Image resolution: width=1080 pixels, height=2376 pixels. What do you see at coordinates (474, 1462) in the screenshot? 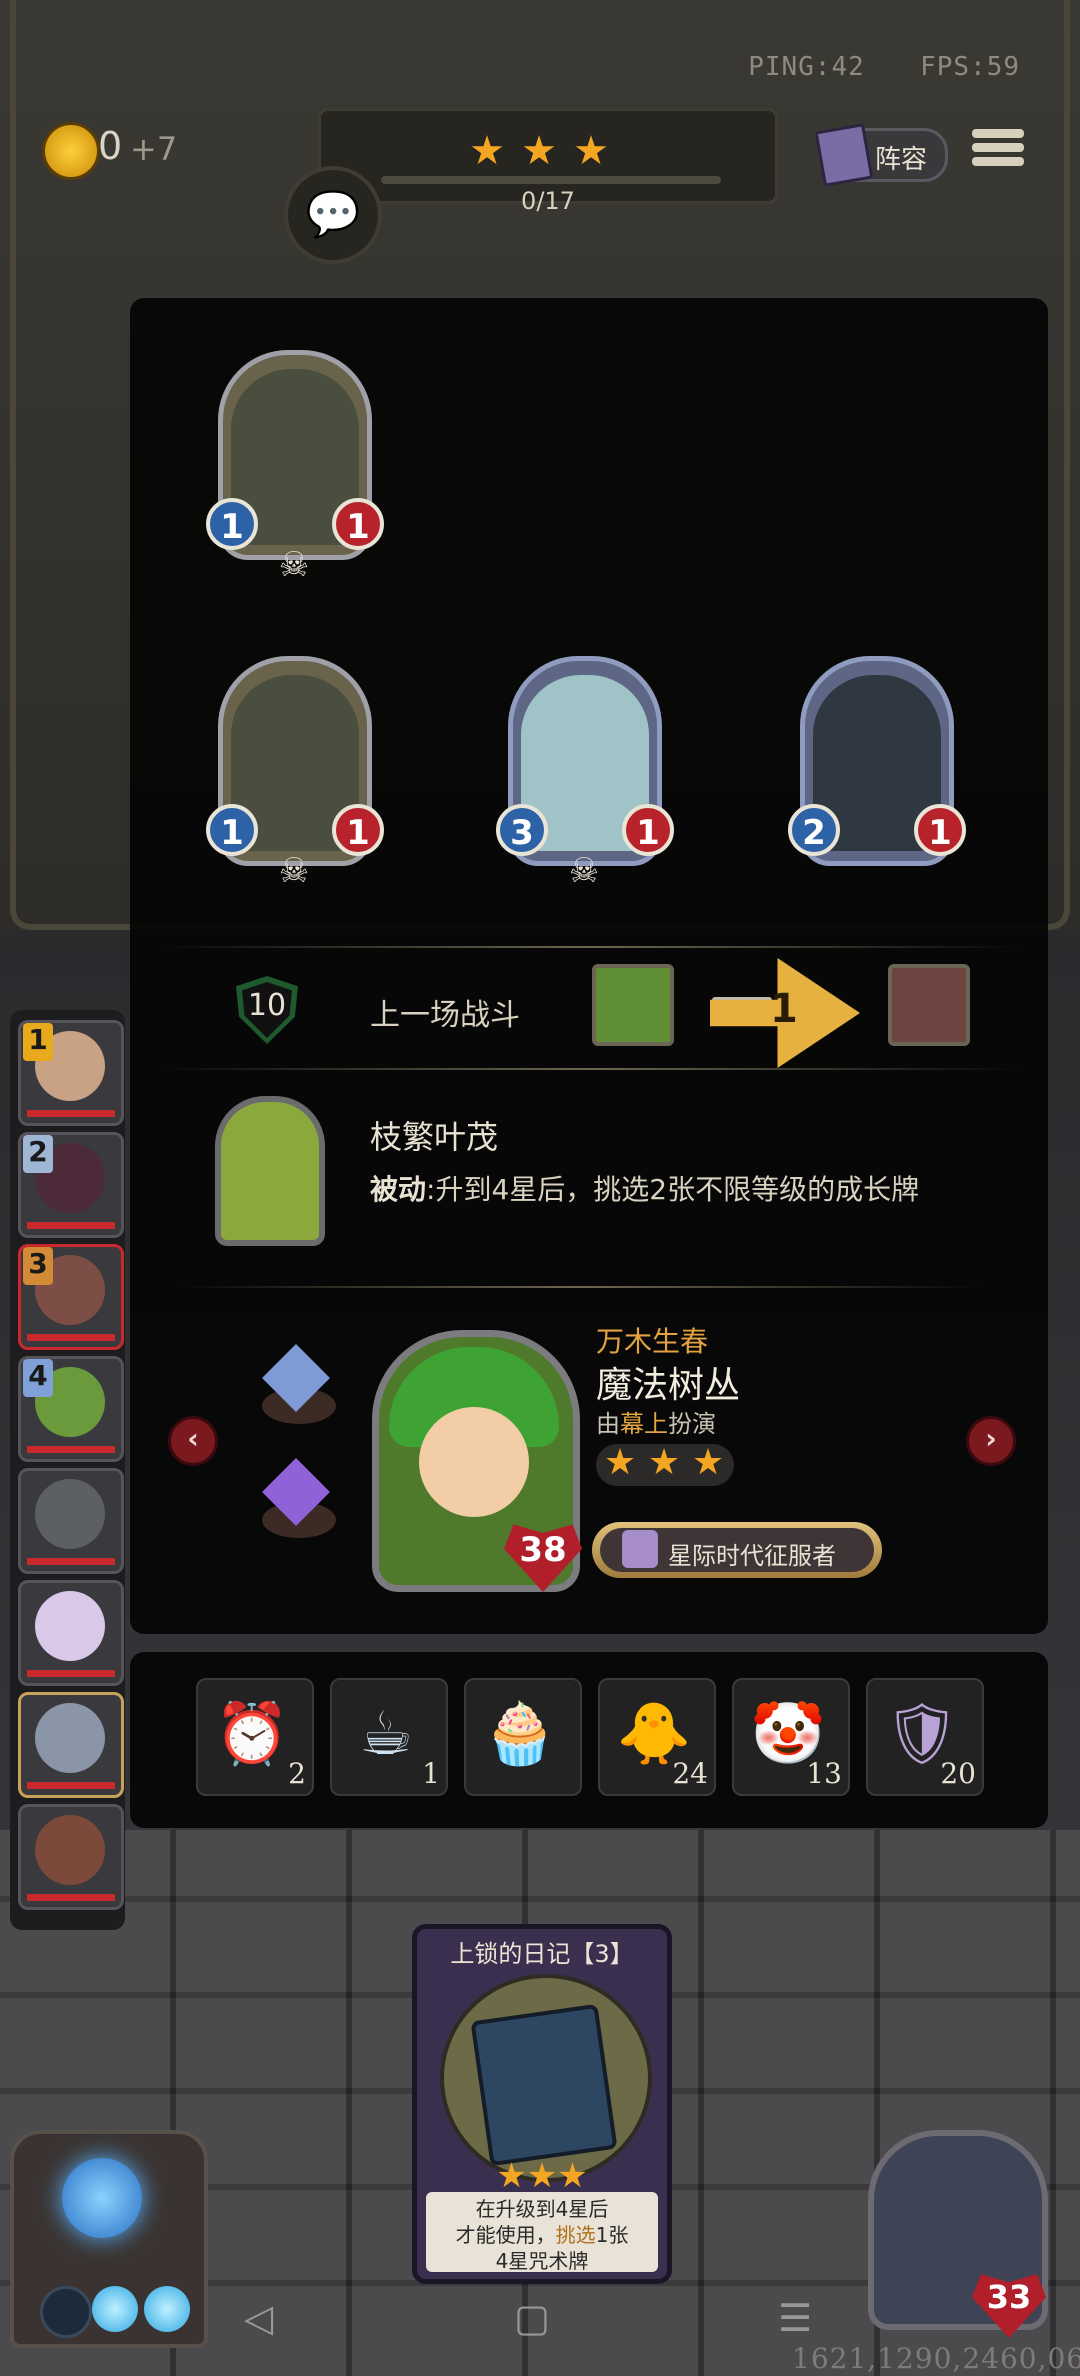
I see `hero-face` at bounding box center [474, 1462].